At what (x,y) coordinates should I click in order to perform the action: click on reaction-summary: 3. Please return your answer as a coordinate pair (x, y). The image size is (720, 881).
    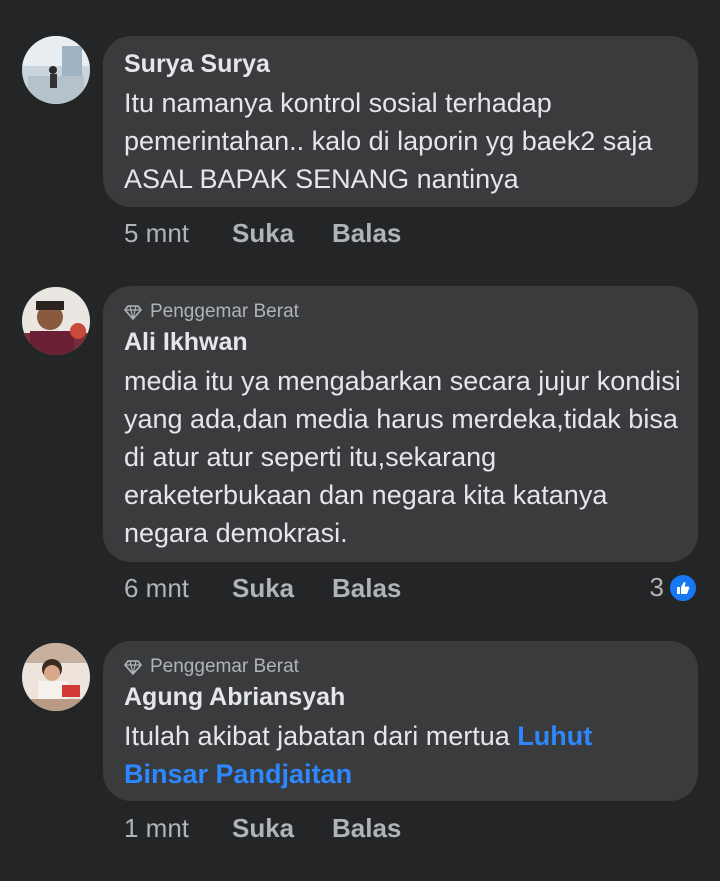
    Looking at the image, I should click on (674, 587).